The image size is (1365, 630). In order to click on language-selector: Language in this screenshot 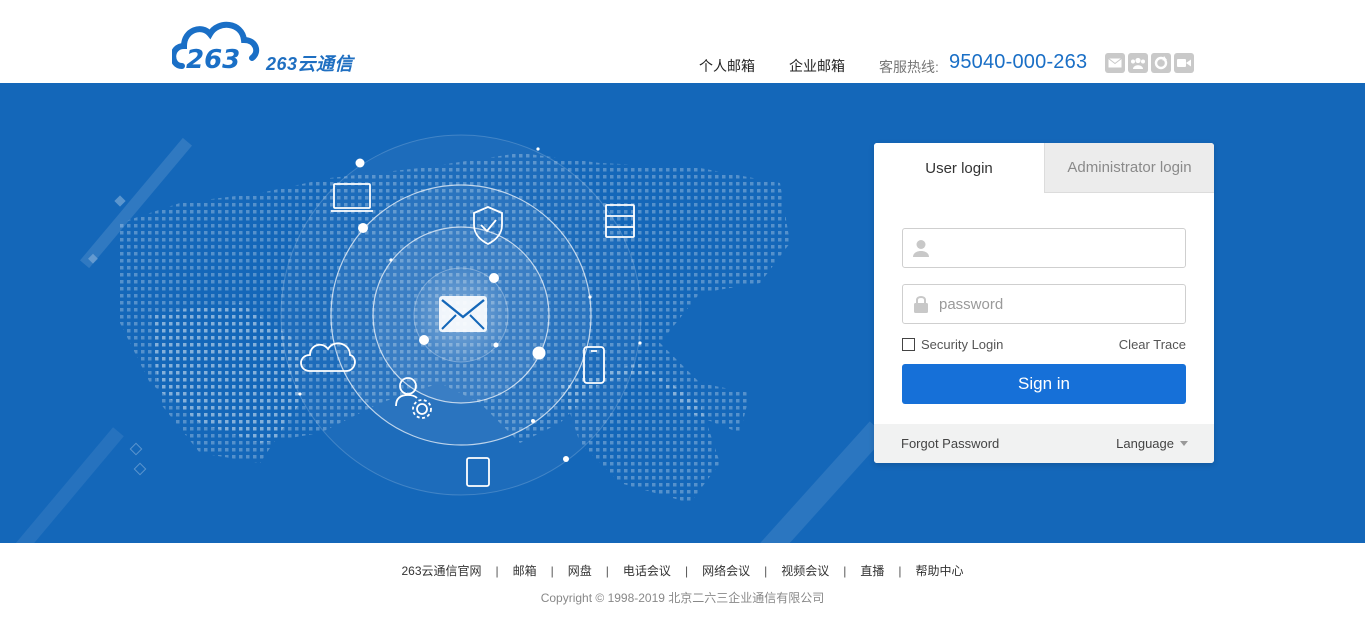, I will do `click(1152, 443)`.